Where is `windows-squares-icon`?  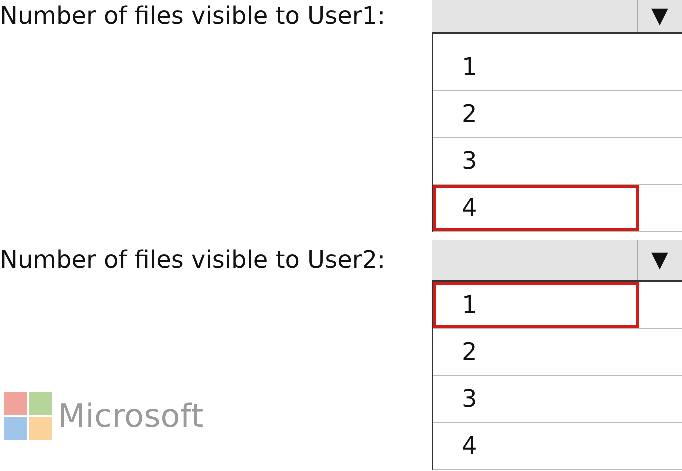 windows-squares-icon is located at coordinates (28, 416).